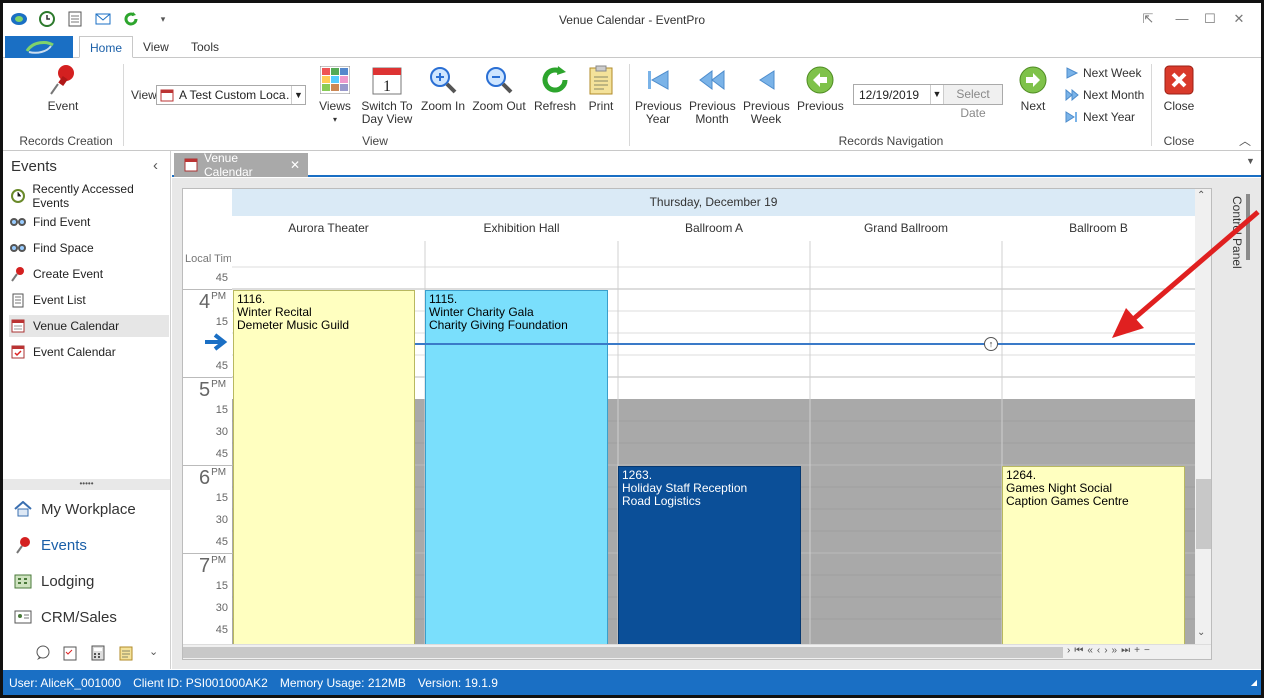  What do you see at coordinates (328, 228) in the screenshot?
I see `resource-header-aurora-theater: Aurora Theater` at bounding box center [328, 228].